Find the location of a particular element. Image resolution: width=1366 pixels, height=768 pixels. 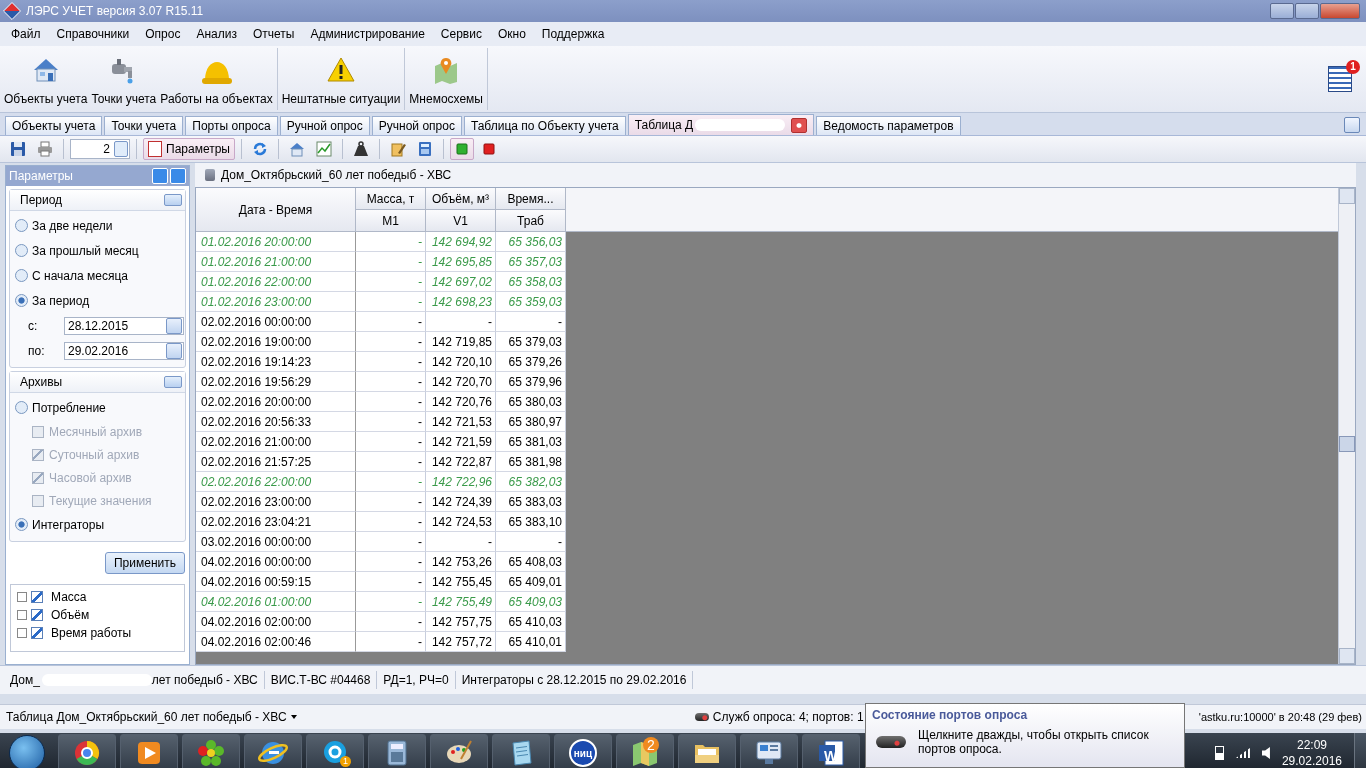

ribbon-button: Работы на объектах is located at coordinates (216, 79).